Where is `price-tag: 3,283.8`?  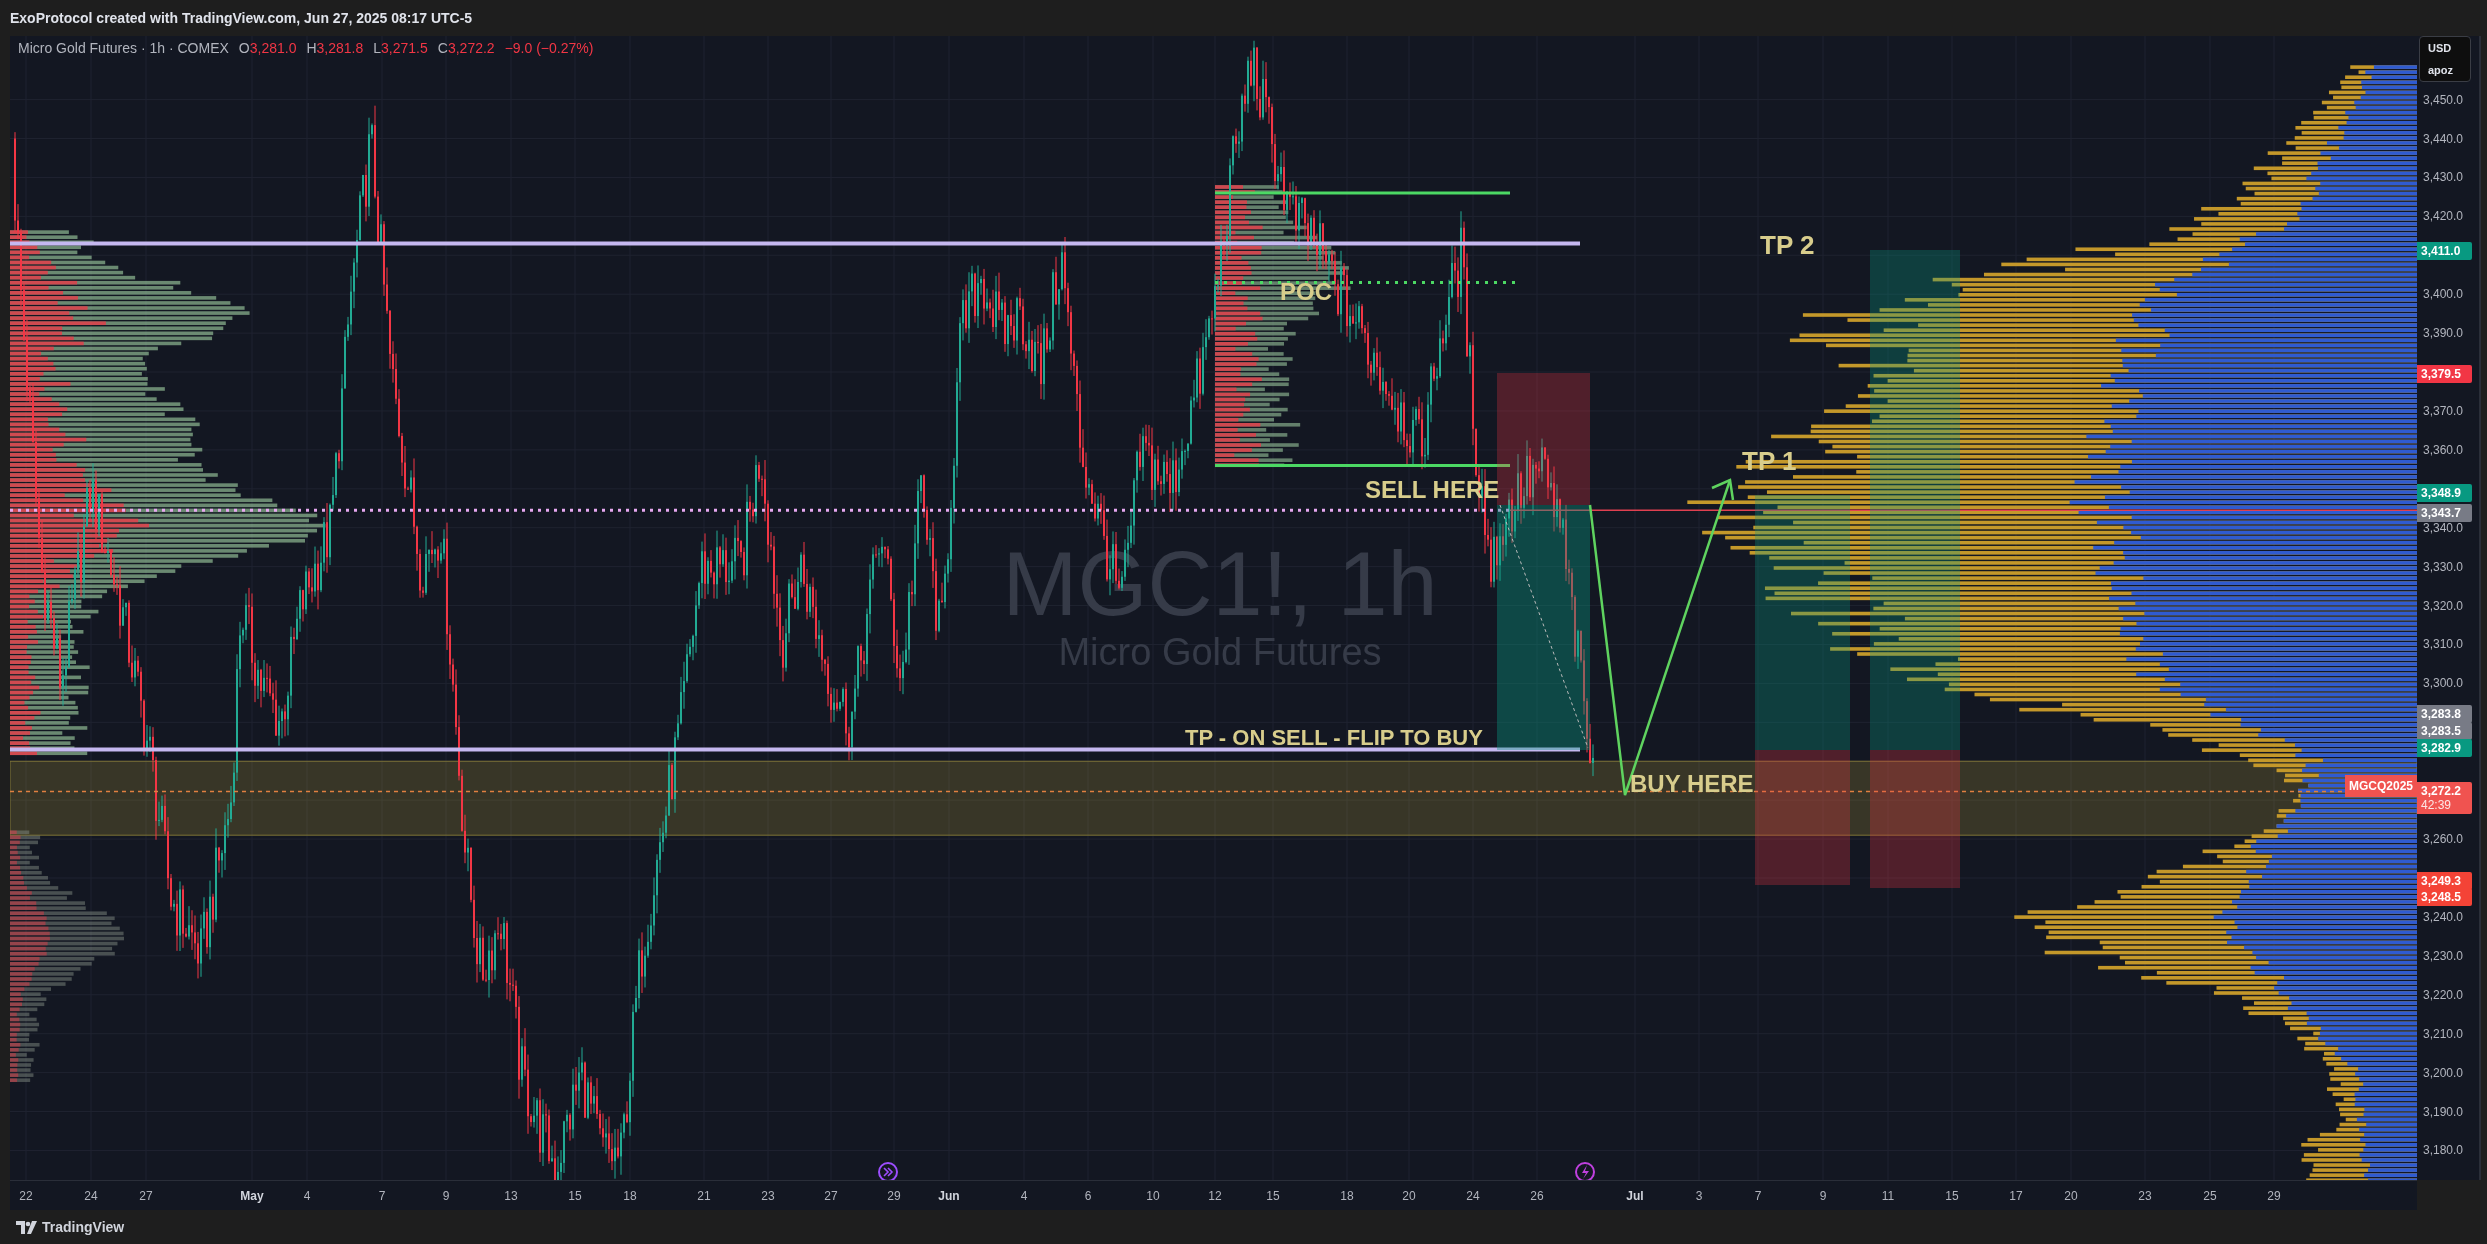 price-tag: 3,283.8 is located at coordinates (2444, 714).